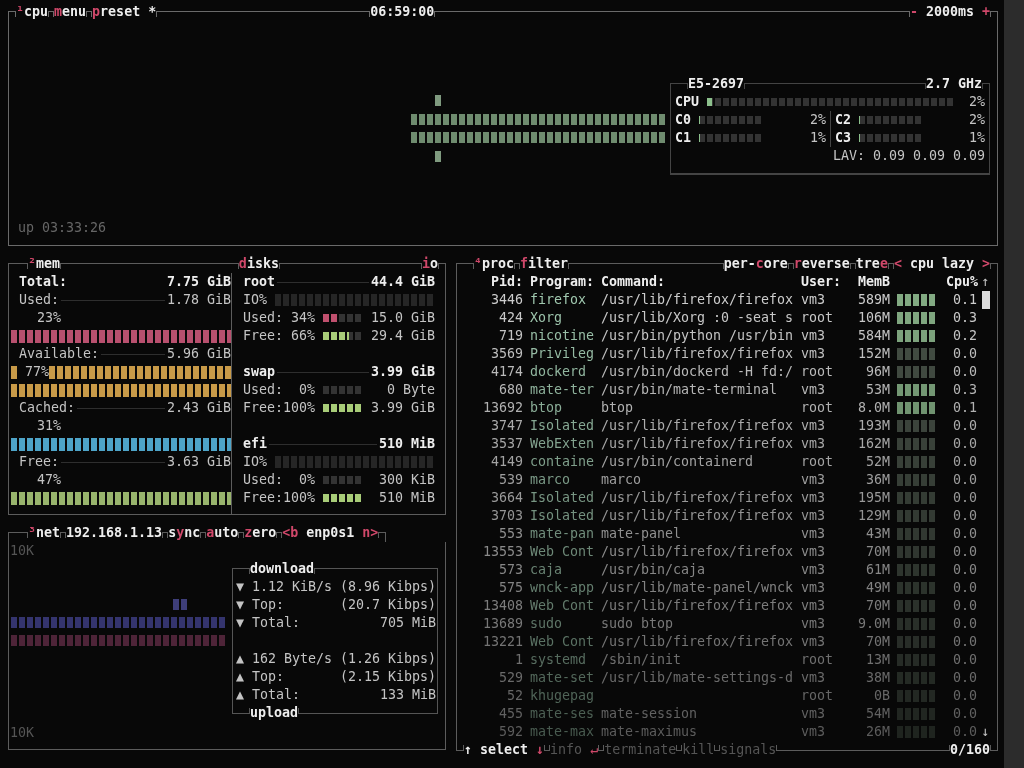  What do you see at coordinates (677, 462) in the screenshot?
I see `command-cell-text: /usr/bin/containerd` at bounding box center [677, 462].